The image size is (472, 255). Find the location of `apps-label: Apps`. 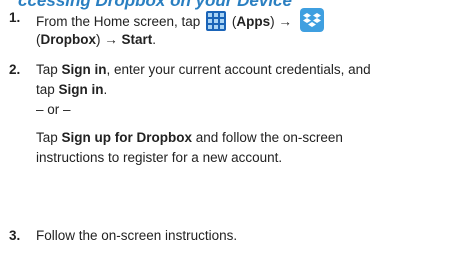

apps-label: Apps is located at coordinates (253, 21).